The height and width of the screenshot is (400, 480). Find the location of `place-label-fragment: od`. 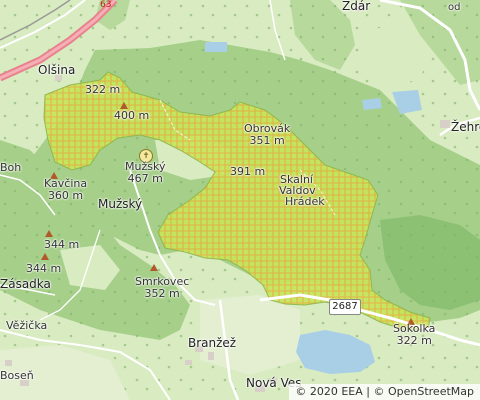

place-label-fragment: od is located at coordinates (454, 7).